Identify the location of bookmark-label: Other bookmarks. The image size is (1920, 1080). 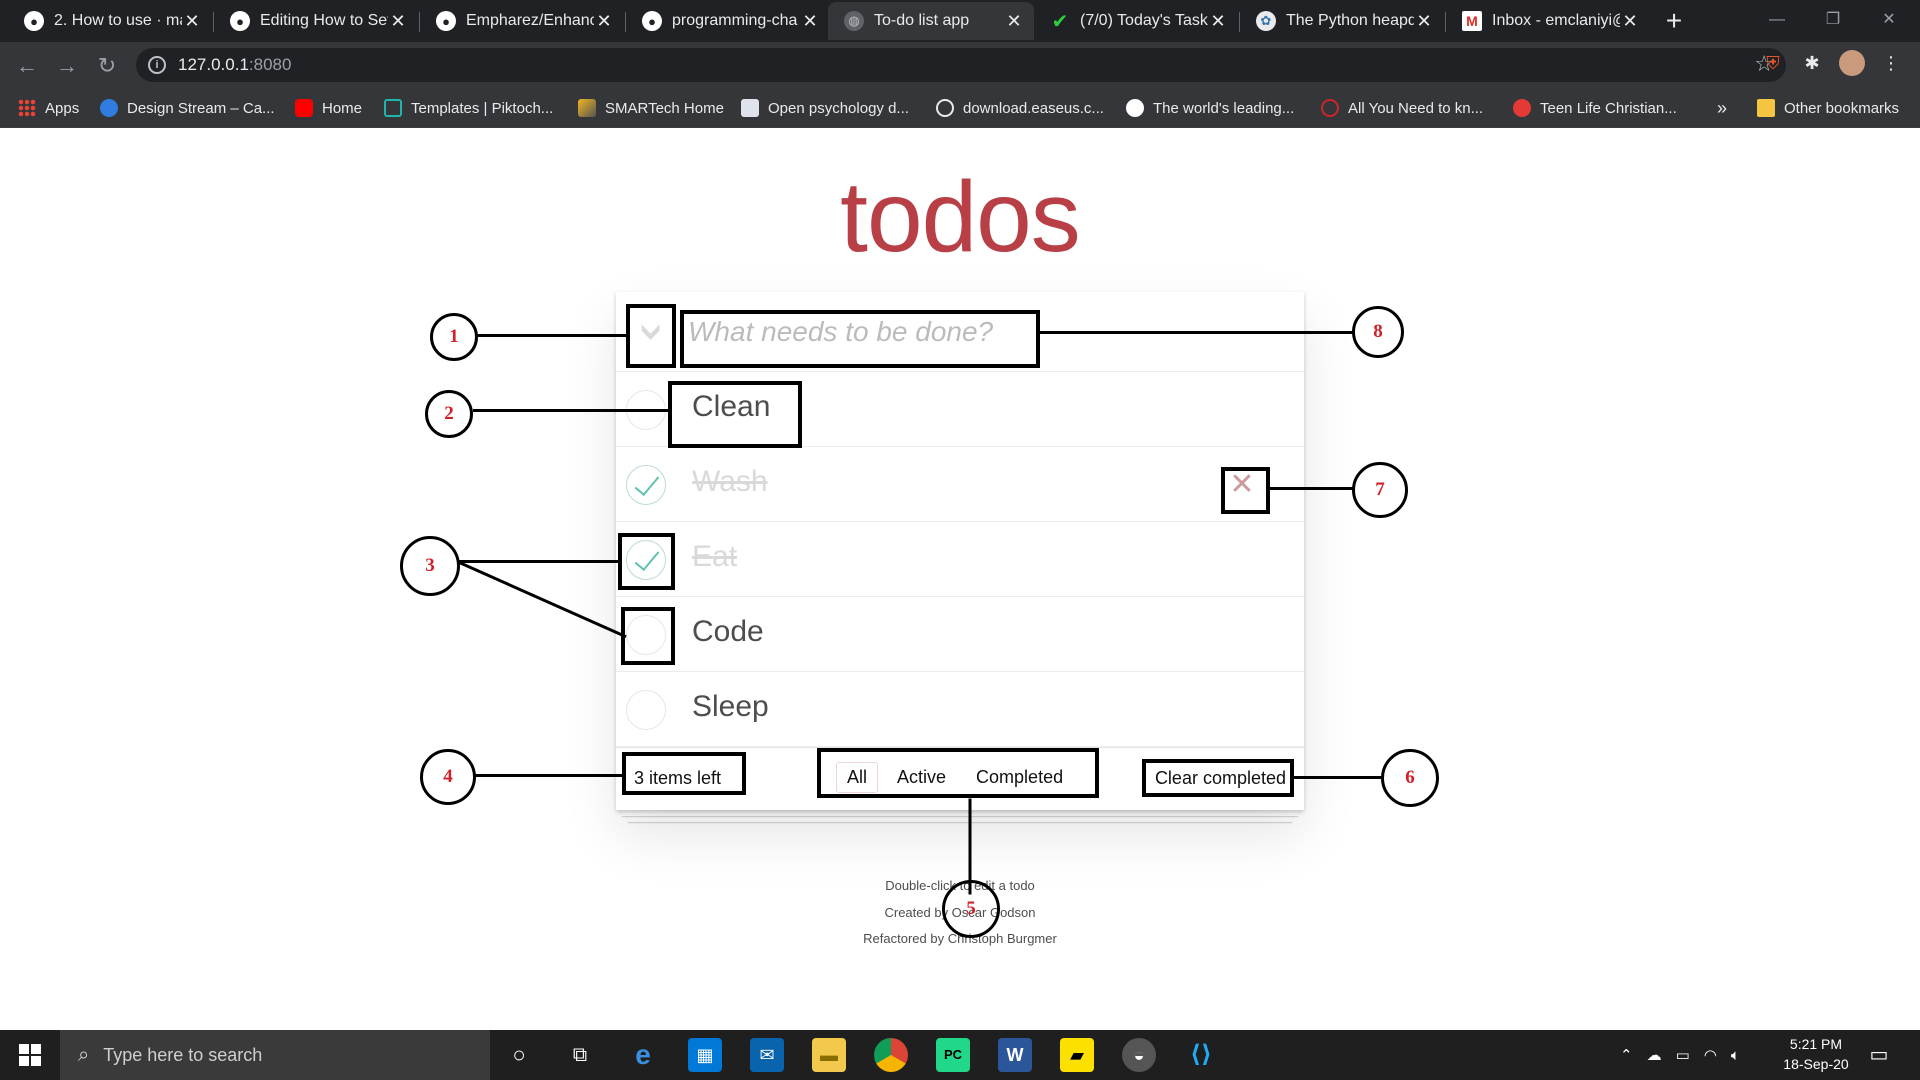
(1842, 108).